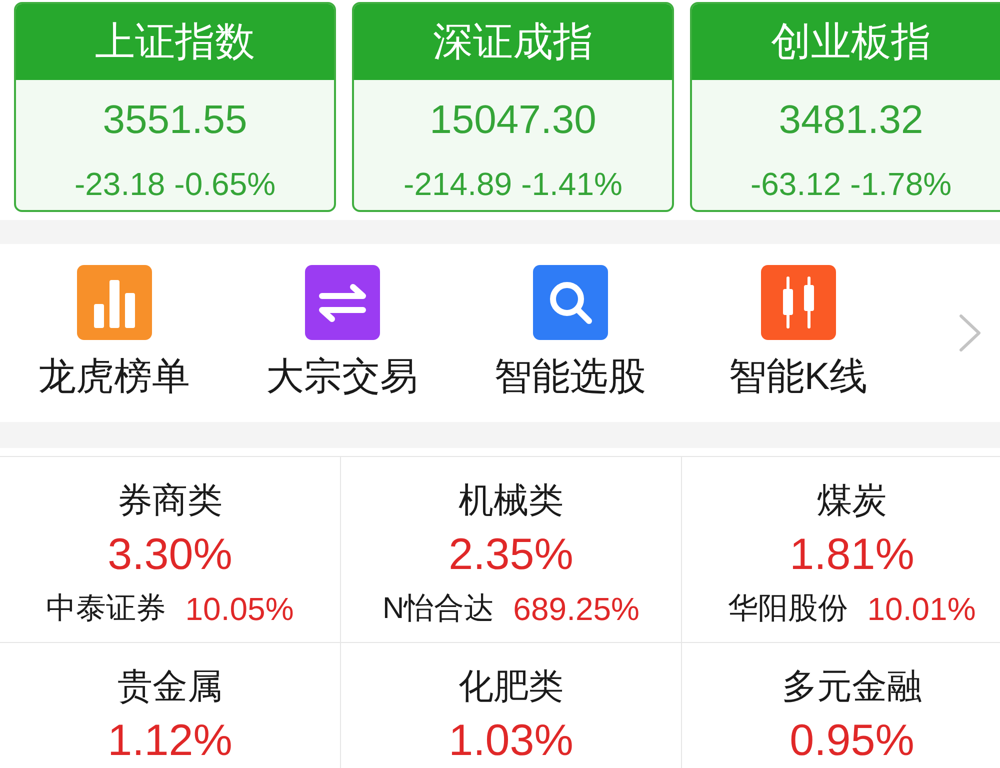  Describe the element at coordinates (796, 184) in the screenshot. I see `index-change: -63.12` at that location.